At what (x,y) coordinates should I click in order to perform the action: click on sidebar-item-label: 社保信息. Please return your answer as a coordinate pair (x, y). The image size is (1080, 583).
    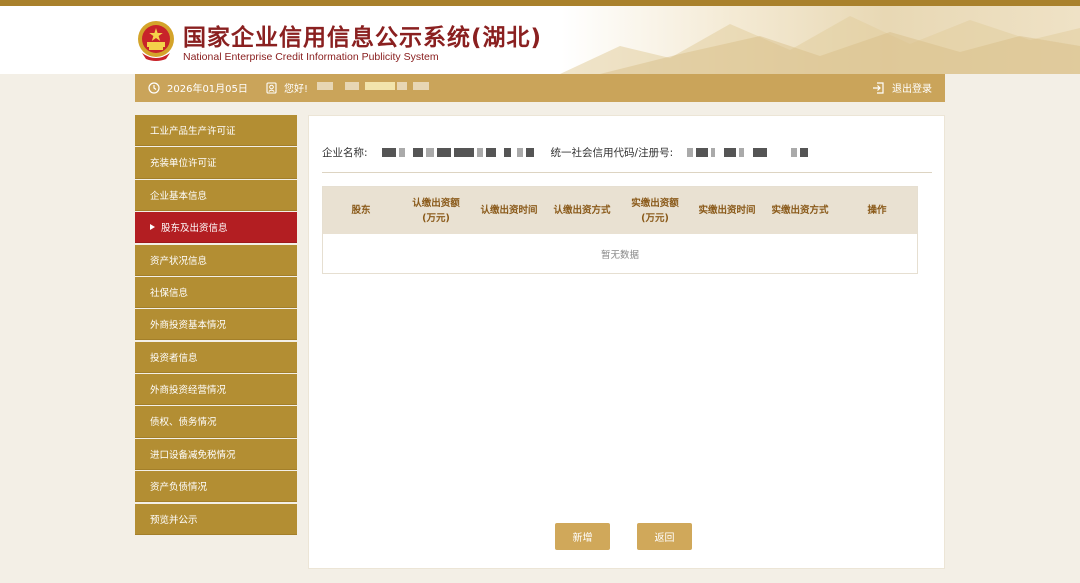
    Looking at the image, I should click on (169, 293).